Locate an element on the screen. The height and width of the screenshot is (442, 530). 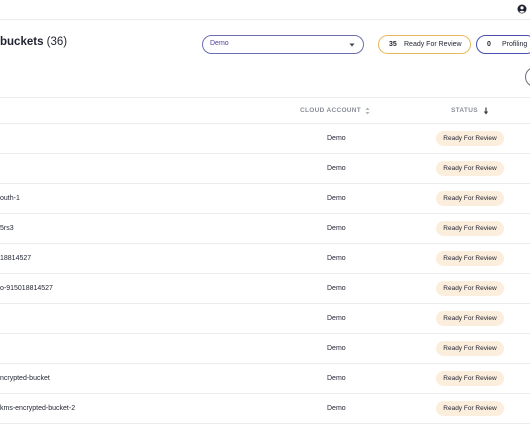
page-title-text: buckets is located at coordinates (22, 42).